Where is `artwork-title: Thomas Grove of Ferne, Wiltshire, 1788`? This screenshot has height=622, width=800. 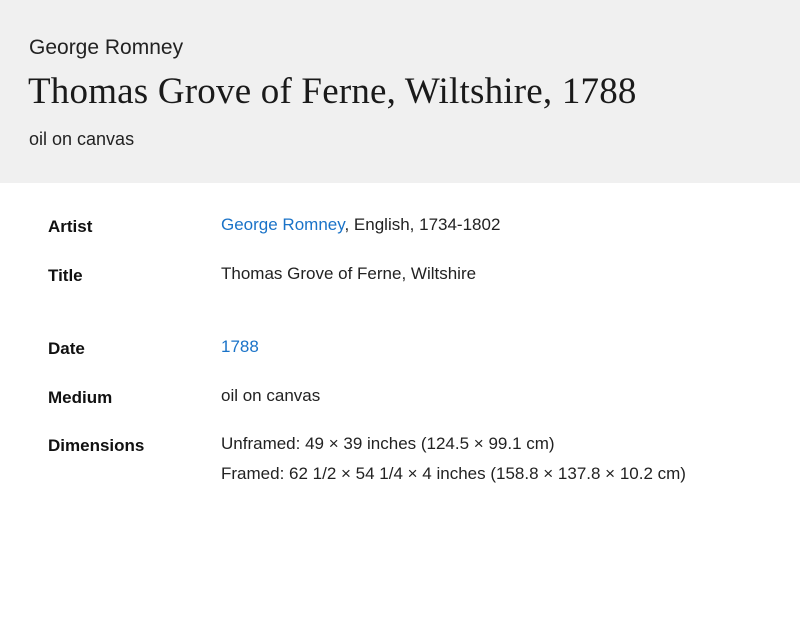
artwork-title: Thomas Grove of Ferne, Wiltshire, 1788 is located at coordinates (332, 91).